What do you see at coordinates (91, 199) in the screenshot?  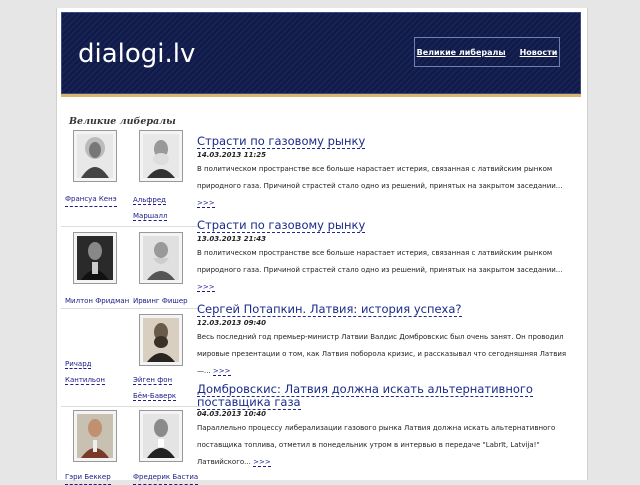 I see `sidebar-person-name: Франсуа Кенэ` at bounding box center [91, 199].